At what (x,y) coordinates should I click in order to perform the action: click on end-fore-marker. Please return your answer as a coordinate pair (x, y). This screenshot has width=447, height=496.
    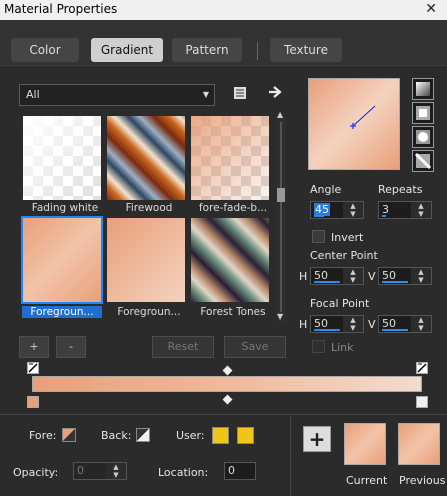
    Looking at the image, I should click on (422, 368).